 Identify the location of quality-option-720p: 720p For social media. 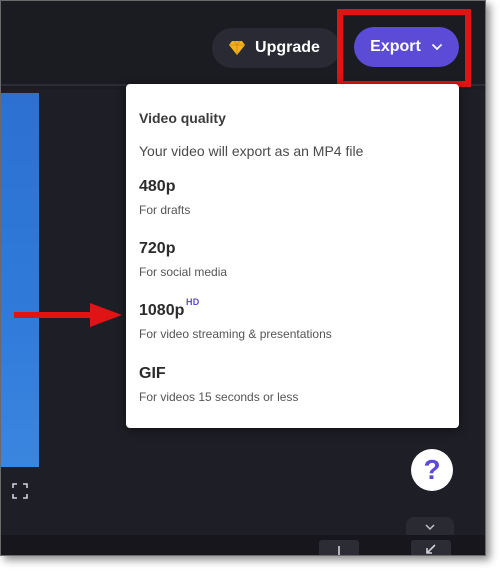
(292, 266).